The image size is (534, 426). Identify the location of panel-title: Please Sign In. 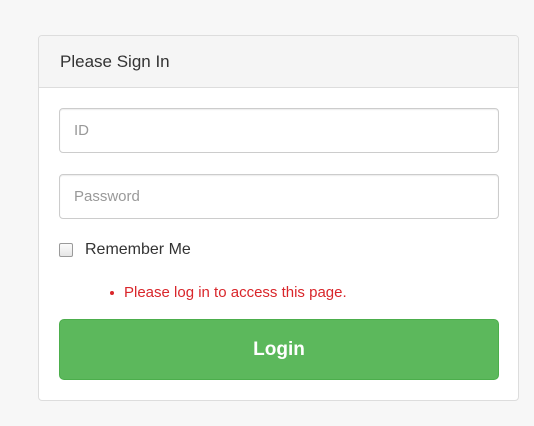
(115, 61).